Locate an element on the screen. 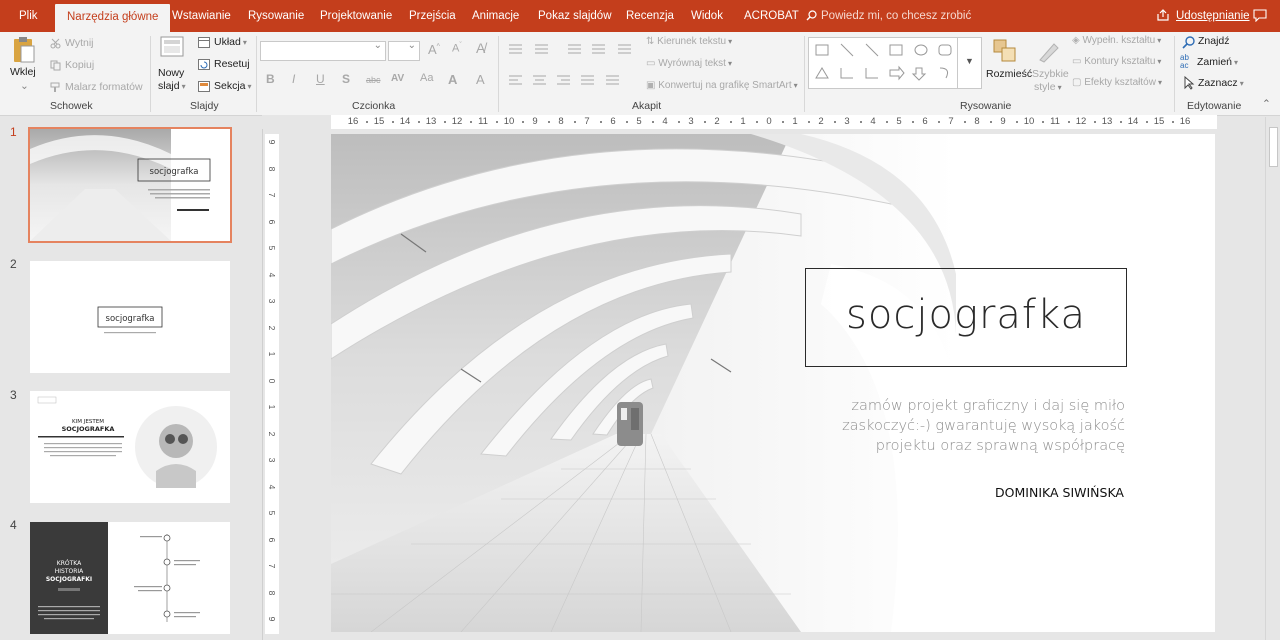 The width and height of the screenshot is (1280, 640). reset-icon is located at coordinates (204, 64).